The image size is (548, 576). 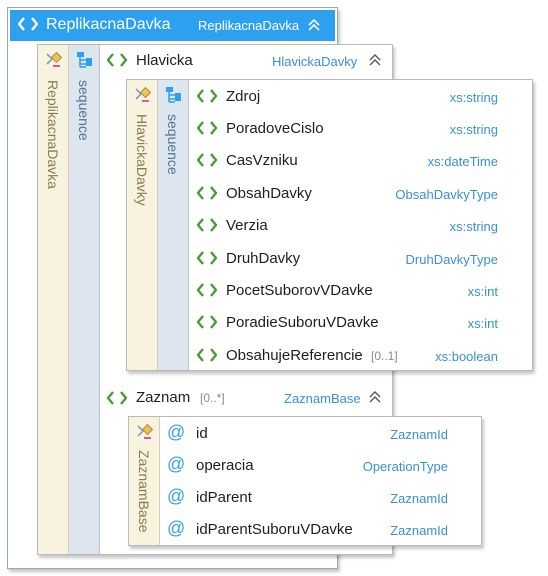 I want to click on element-cardinality: [0..1], so click(x=384, y=356).